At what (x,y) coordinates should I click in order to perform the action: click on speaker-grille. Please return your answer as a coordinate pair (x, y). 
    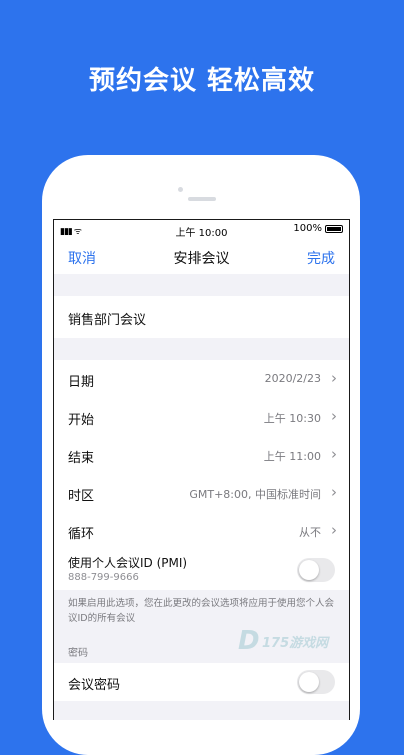
    Looking at the image, I should click on (202, 199).